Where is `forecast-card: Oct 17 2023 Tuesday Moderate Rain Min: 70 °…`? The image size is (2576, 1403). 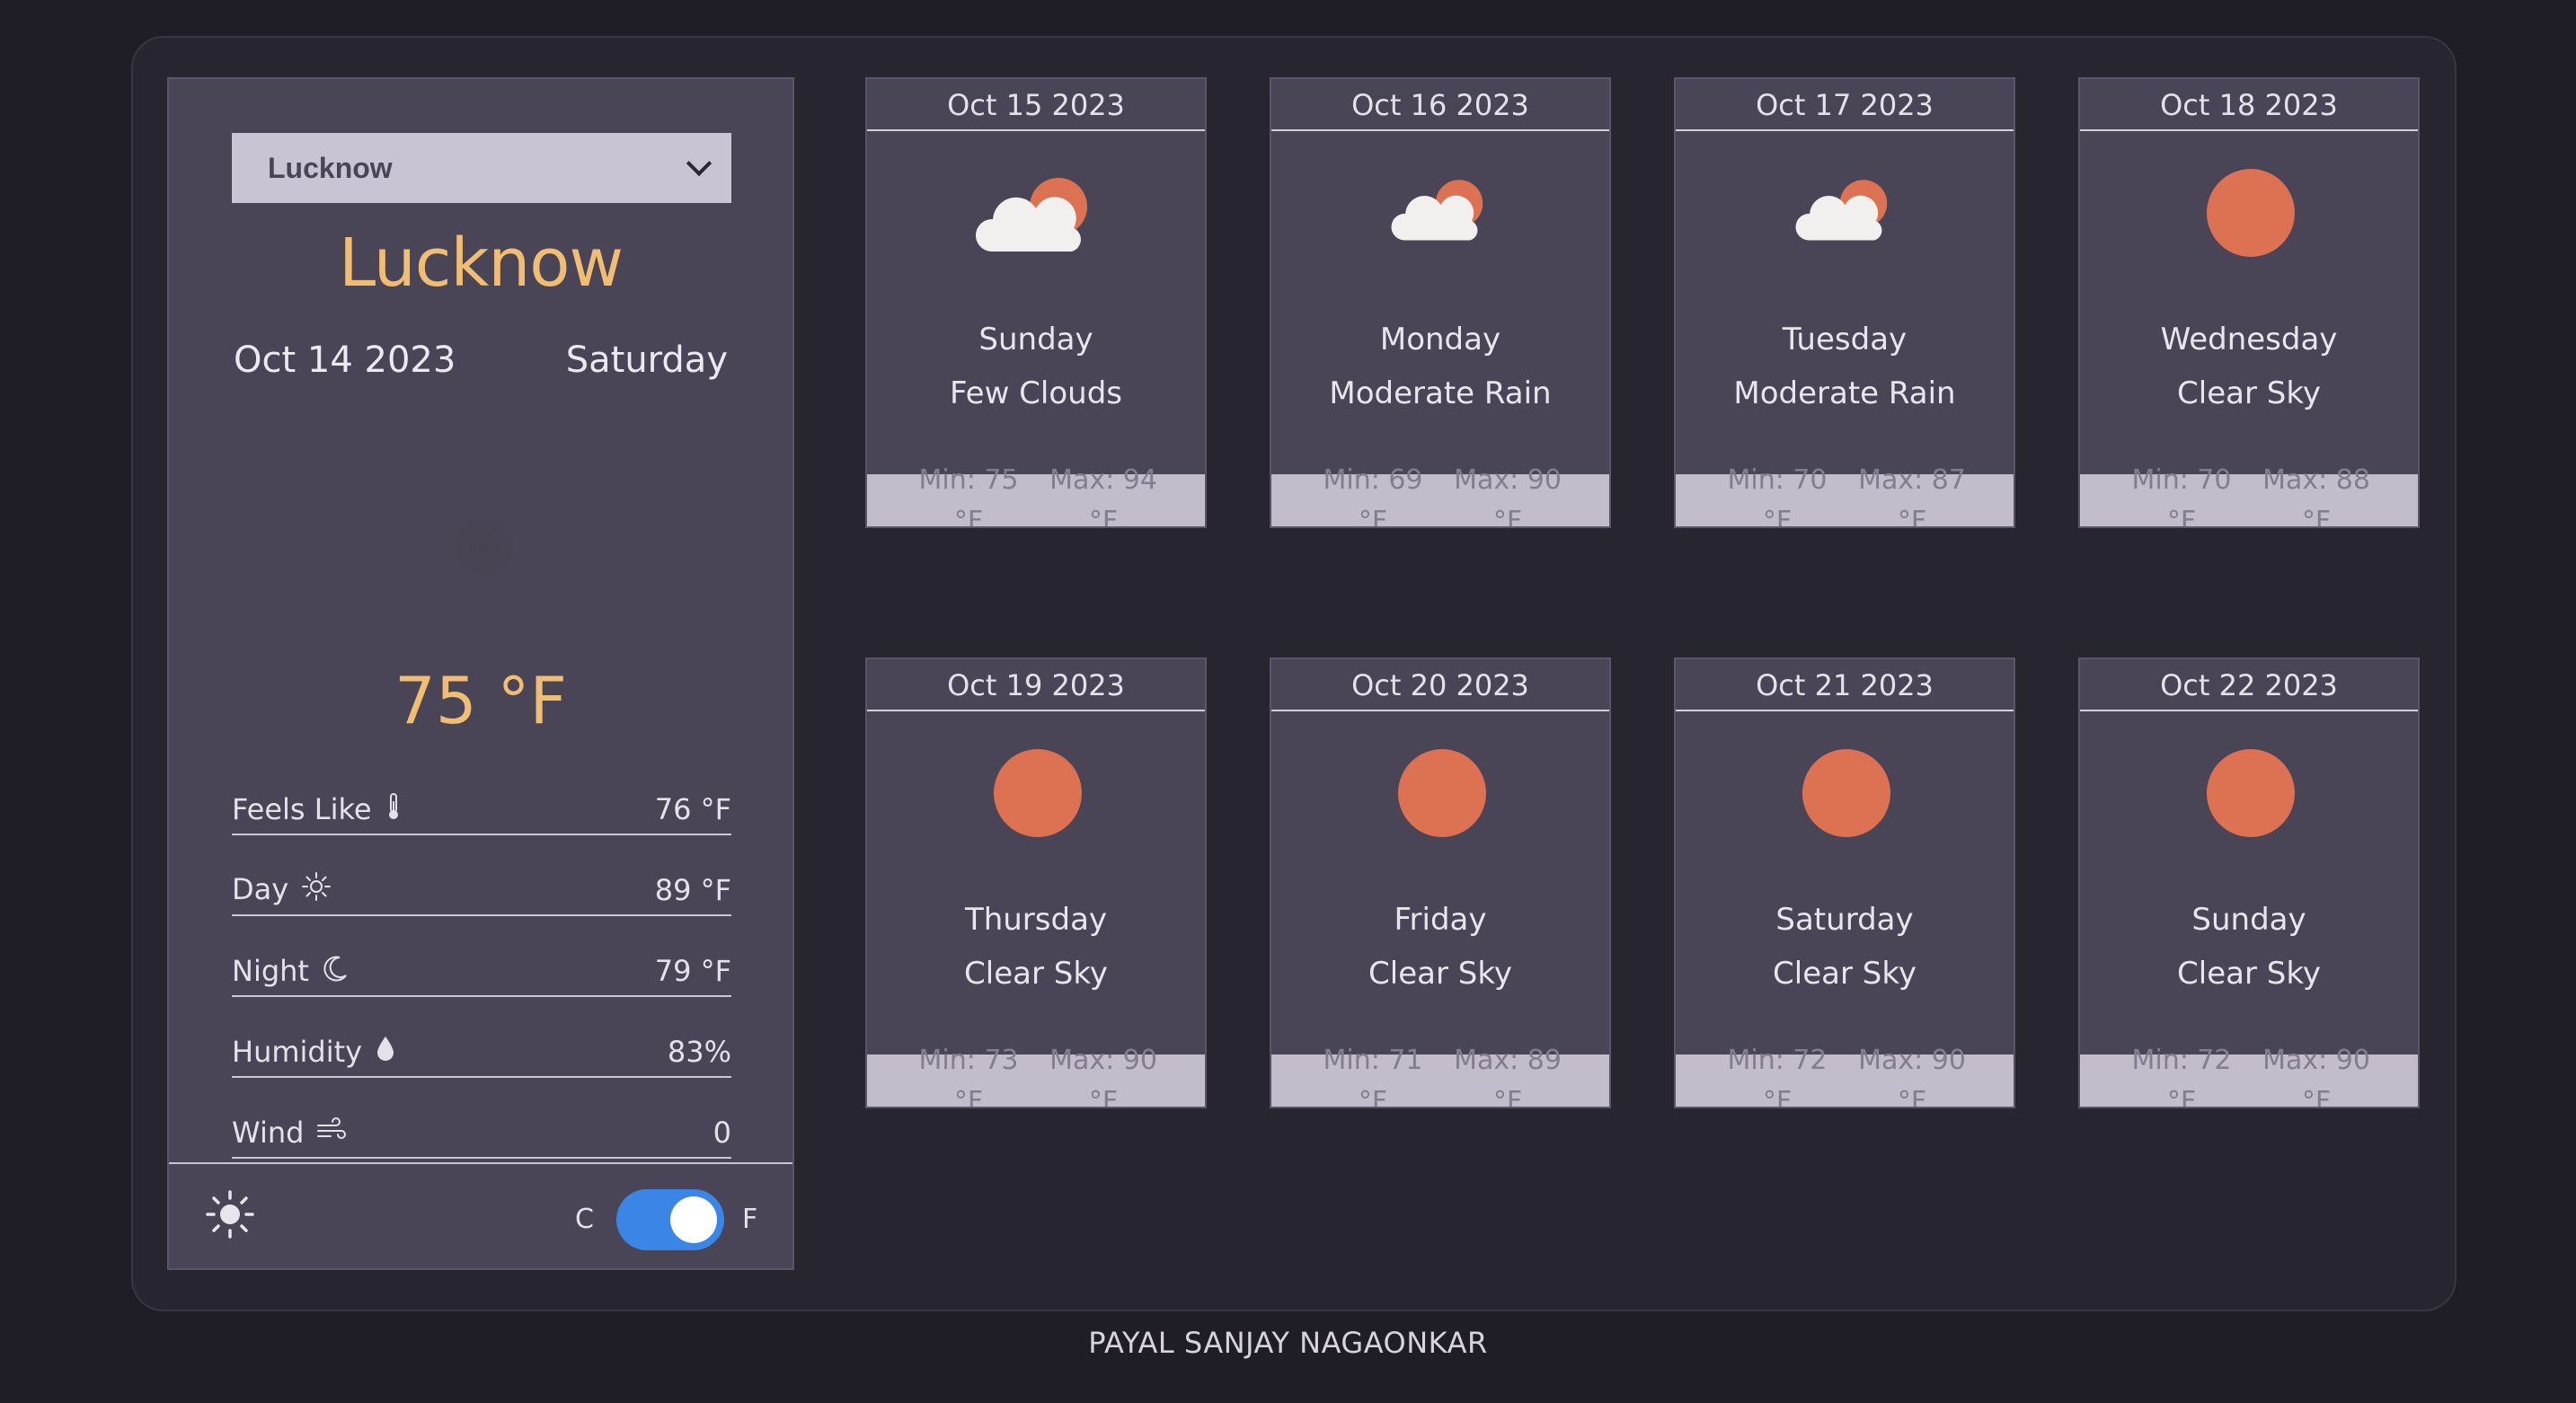
forecast-card: Oct 17 2023 Tuesday Moderate Rain Min: 70 °… is located at coordinates (1845, 302).